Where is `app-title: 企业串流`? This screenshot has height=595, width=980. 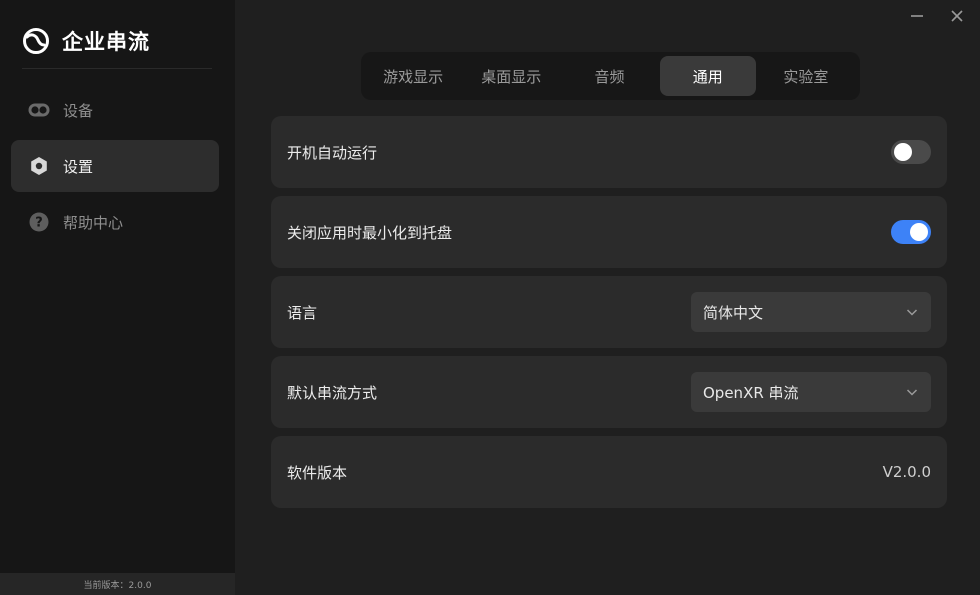
app-title: 企业串流 is located at coordinates (106, 42).